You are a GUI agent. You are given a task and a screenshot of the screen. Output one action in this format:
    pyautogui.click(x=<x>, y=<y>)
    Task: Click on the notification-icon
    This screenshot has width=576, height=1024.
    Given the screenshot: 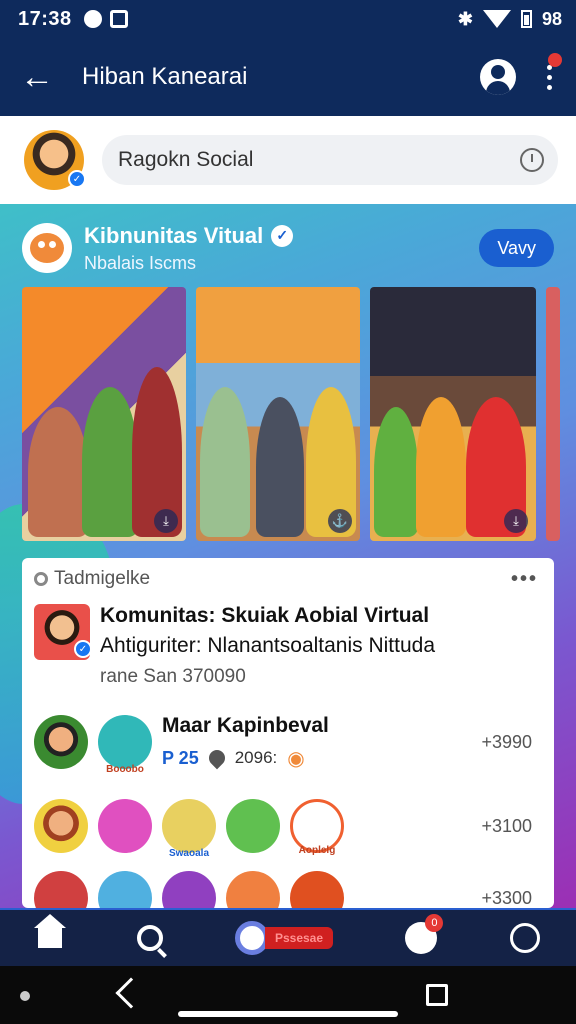 What is the action you would take?
    pyautogui.click(x=92, y=19)
    